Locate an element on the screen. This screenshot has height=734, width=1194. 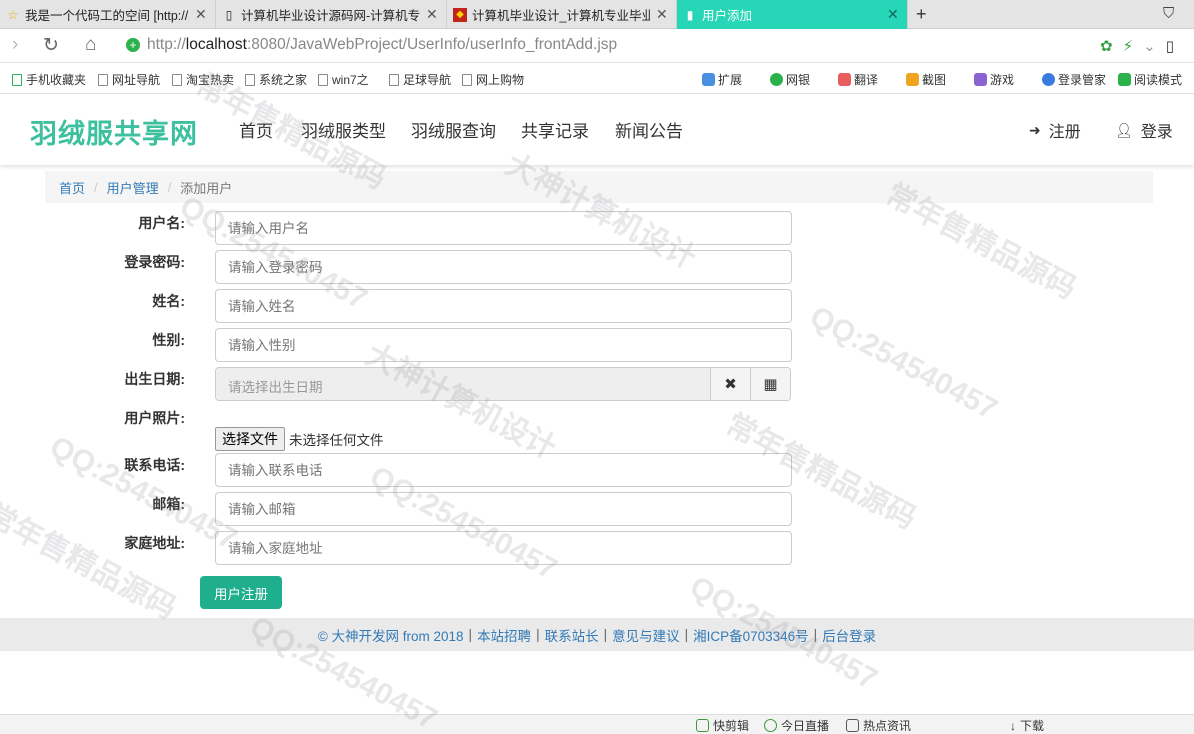
calendar-icon: ▦ is located at coordinates (770, 384).